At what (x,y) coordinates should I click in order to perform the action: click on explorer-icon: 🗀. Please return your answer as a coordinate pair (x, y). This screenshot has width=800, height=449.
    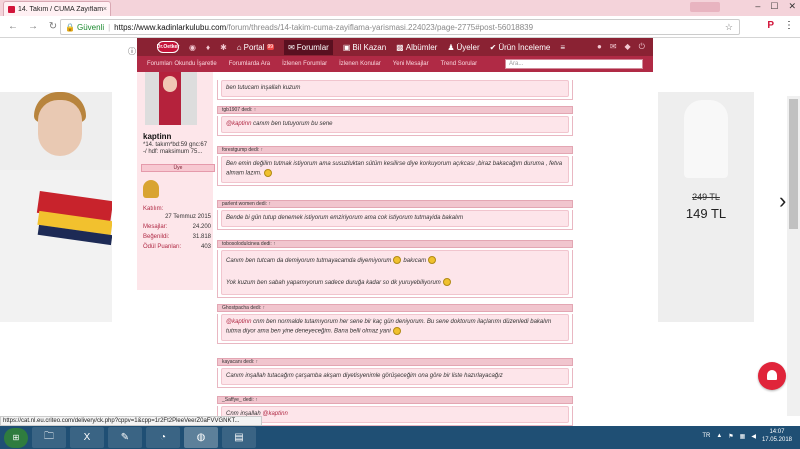
    Looking at the image, I should click on (49, 437).